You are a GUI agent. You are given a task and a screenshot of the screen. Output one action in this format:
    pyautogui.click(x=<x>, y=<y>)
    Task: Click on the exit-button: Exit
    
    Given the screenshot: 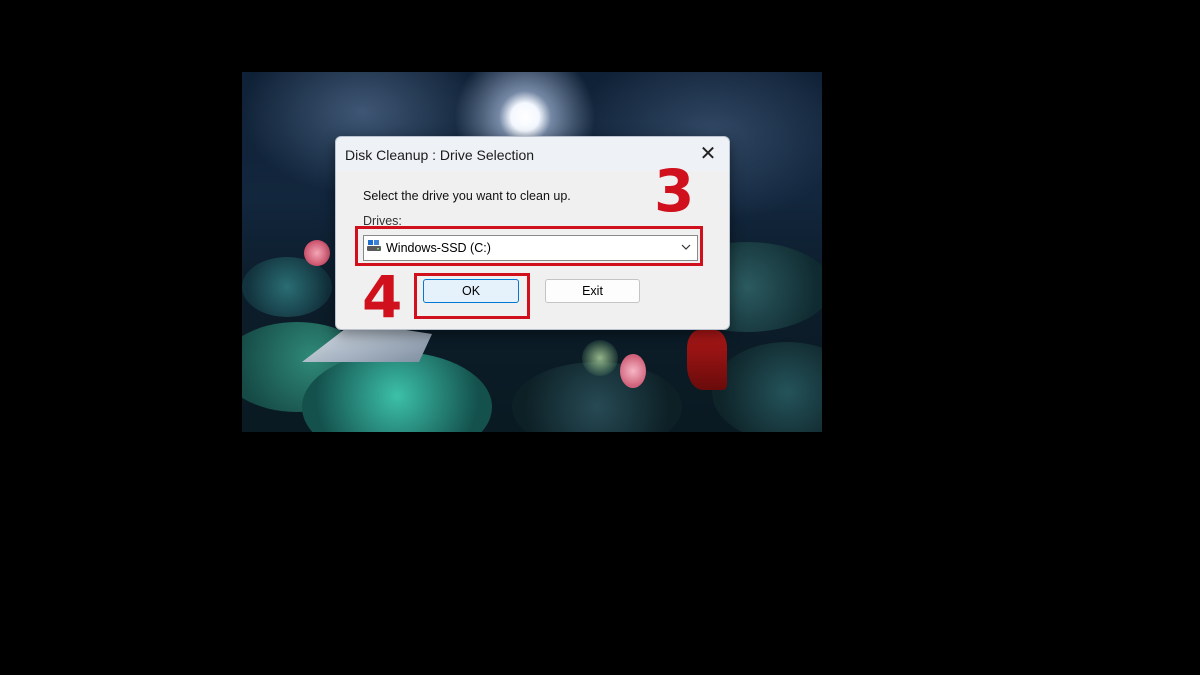 What is the action you would take?
    pyautogui.click(x=592, y=291)
    